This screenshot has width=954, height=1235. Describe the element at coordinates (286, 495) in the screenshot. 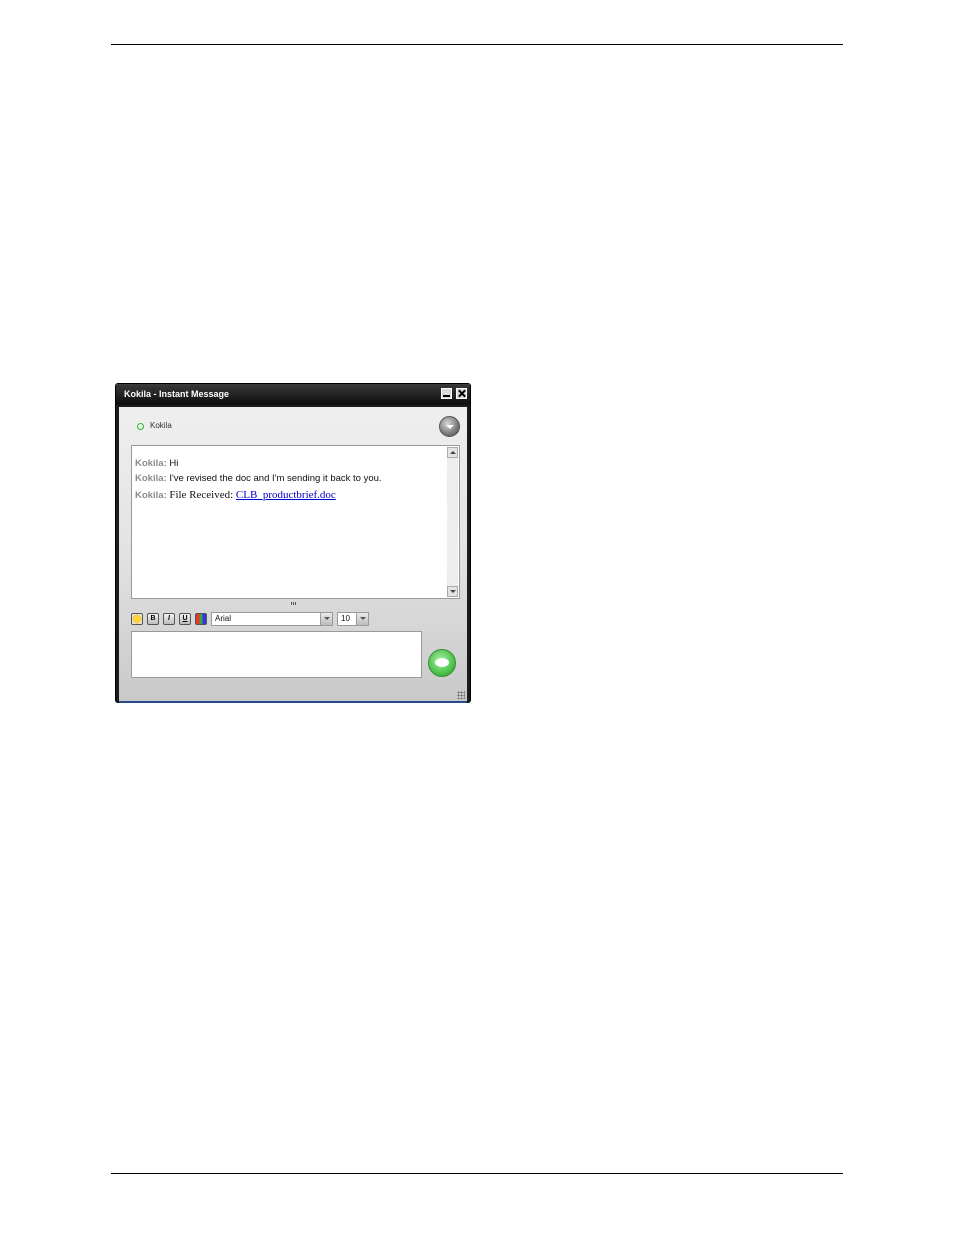

I see `file-link: CLB_productbrief.doc` at that location.